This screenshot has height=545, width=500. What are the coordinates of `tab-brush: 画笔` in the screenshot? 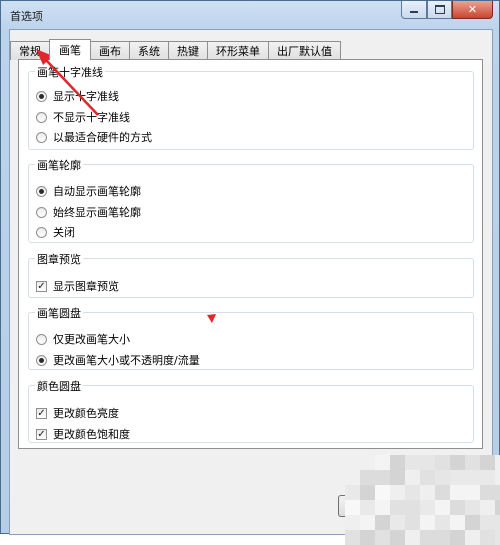 It's located at (70, 49).